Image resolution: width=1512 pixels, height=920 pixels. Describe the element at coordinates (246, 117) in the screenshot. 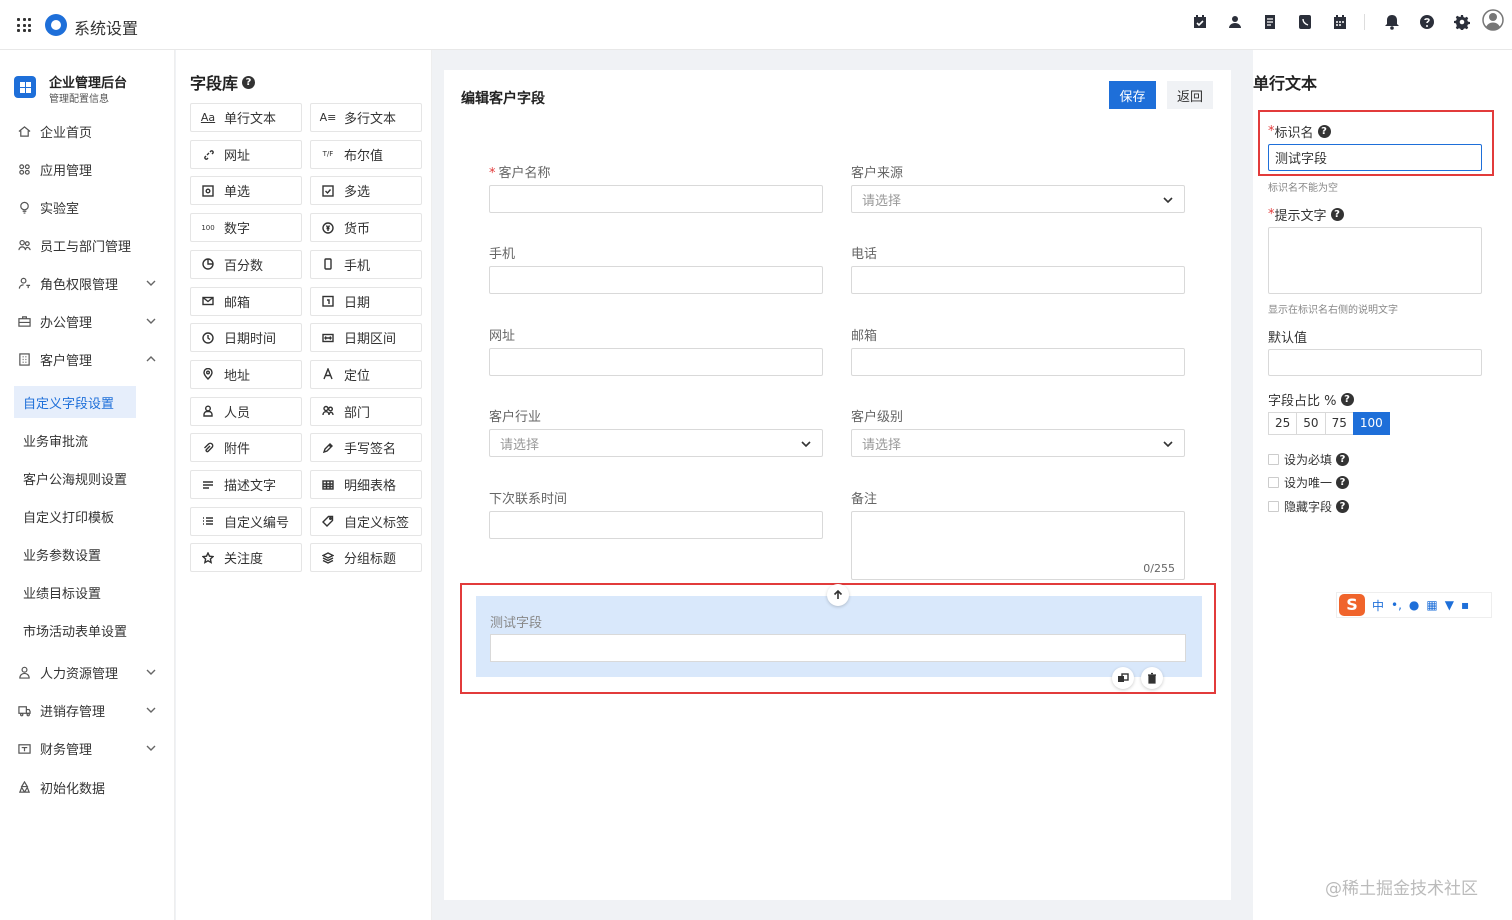

I see `field-type-single-line-text: Aa 单行文本` at that location.